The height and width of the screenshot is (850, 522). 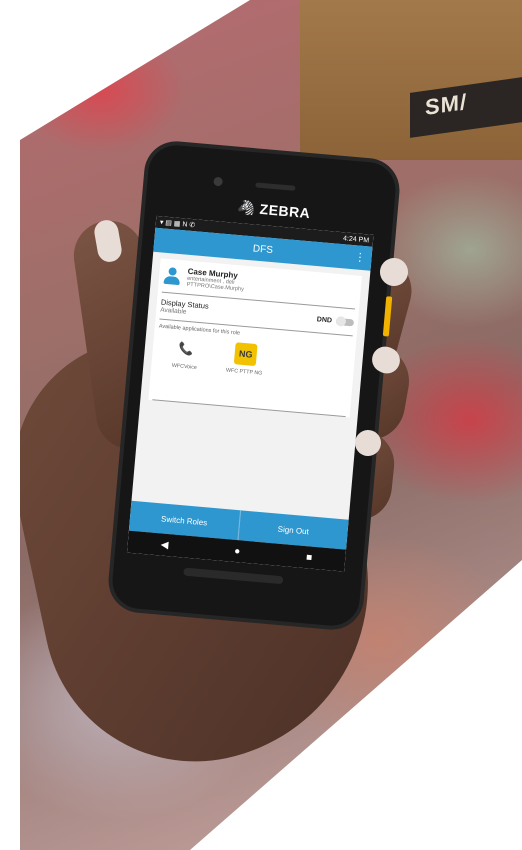 What do you see at coordinates (244, 372) in the screenshot?
I see `app-name: WFC PTTP NG` at bounding box center [244, 372].